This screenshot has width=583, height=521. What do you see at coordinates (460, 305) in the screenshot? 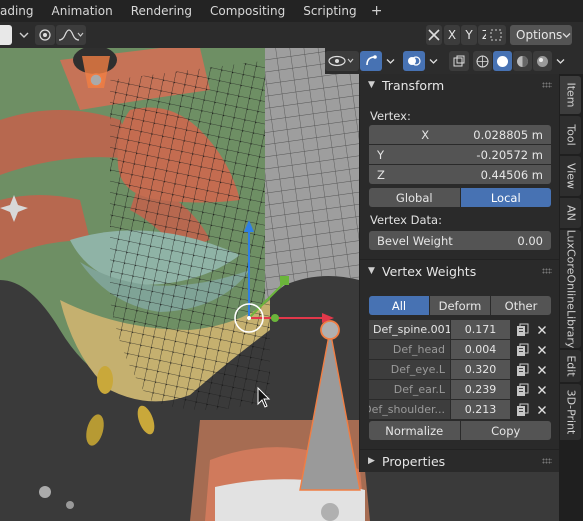
I see `filter-deform-button: Deform` at bounding box center [460, 305].